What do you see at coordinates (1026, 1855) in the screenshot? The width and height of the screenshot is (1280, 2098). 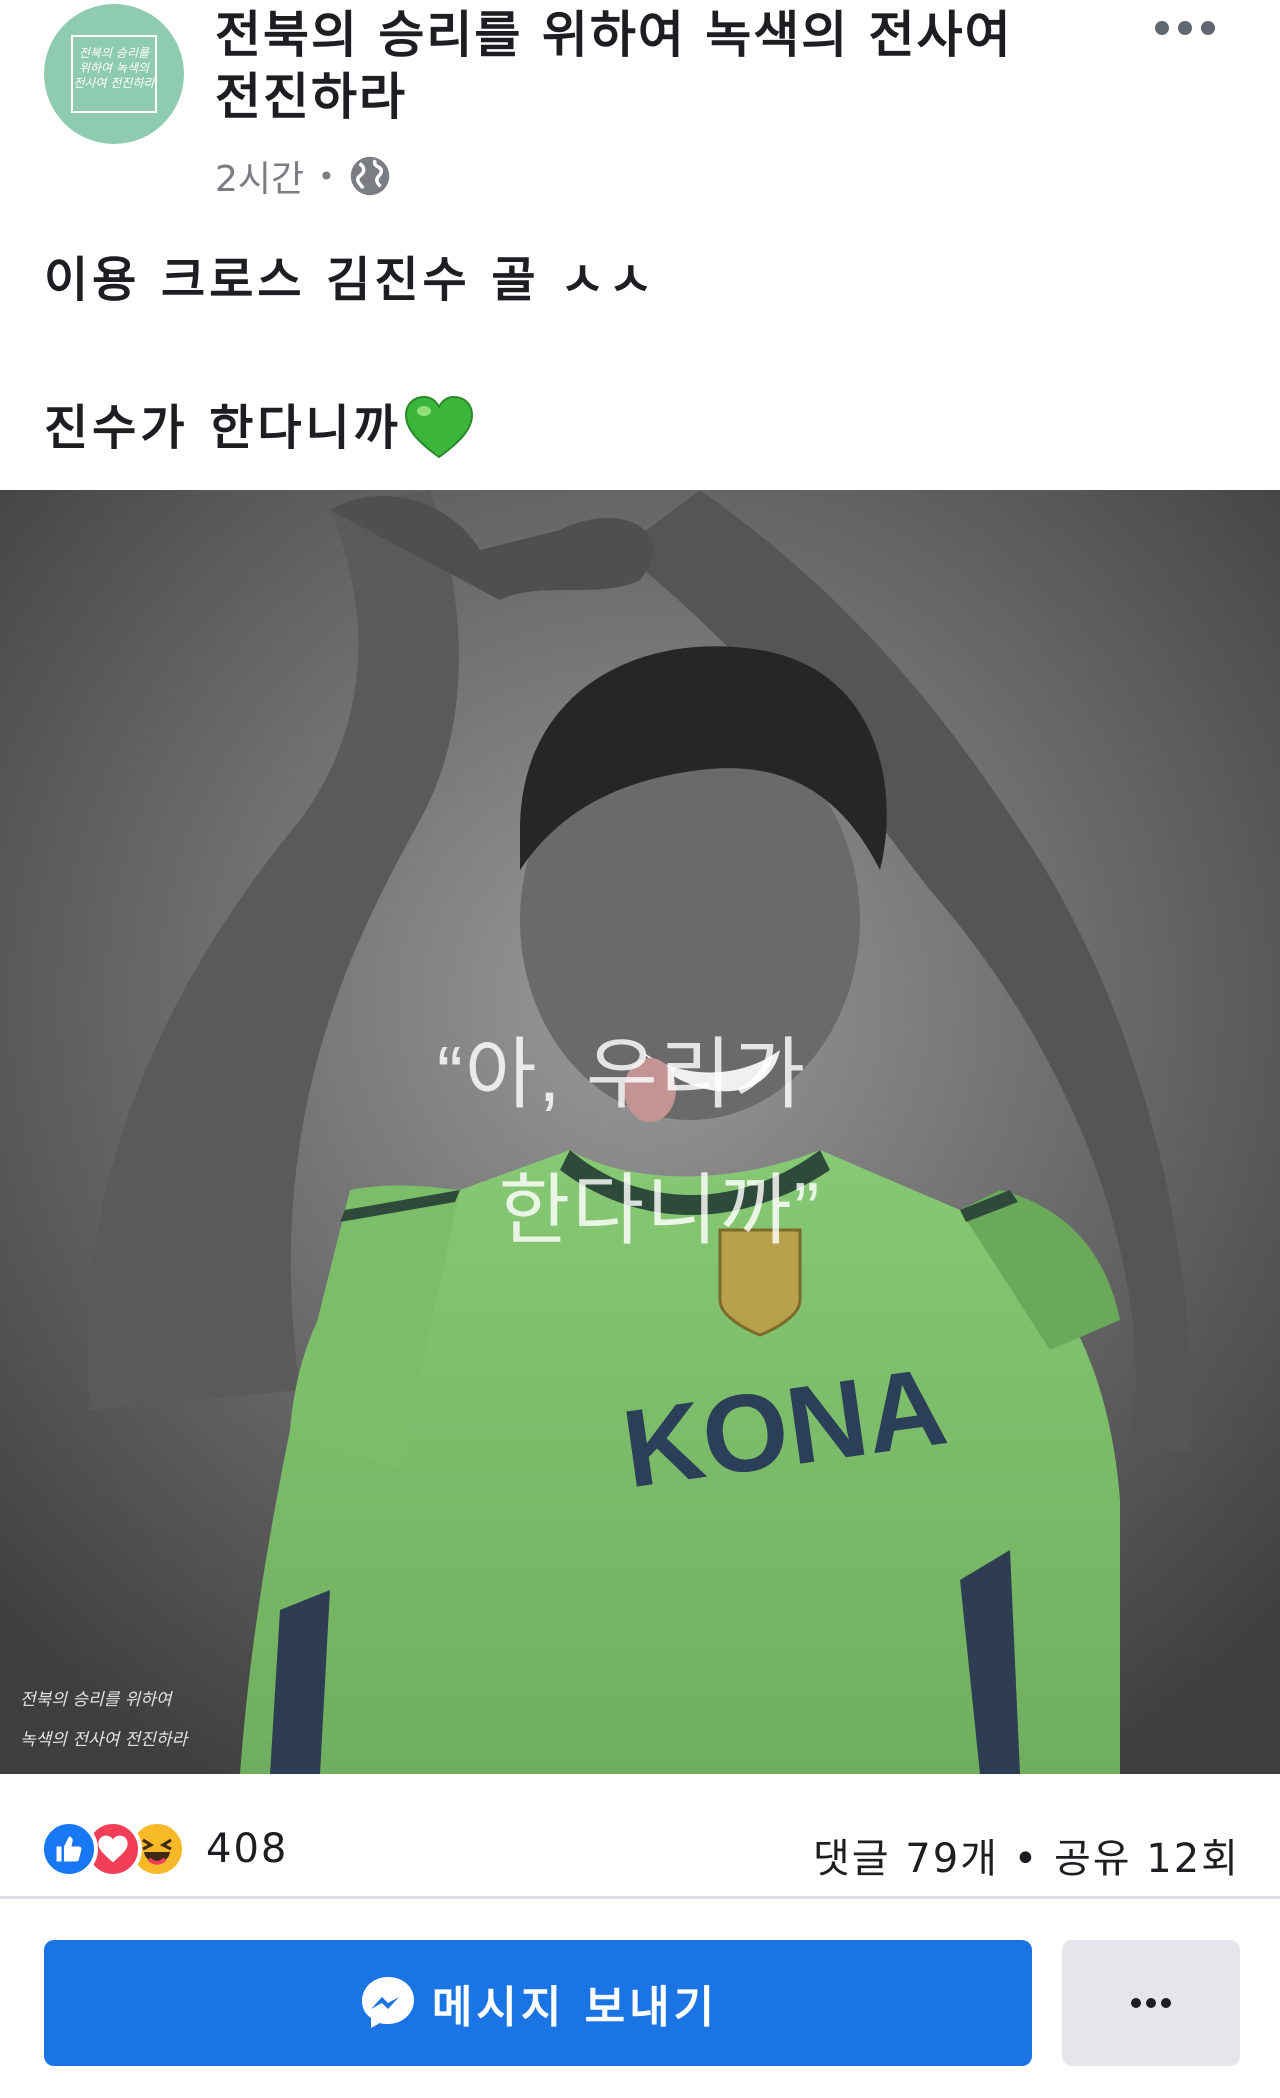 I see `comments-shares-count: 댓글 79개 • 공유 12회` at bounding box center [1026, 1855].